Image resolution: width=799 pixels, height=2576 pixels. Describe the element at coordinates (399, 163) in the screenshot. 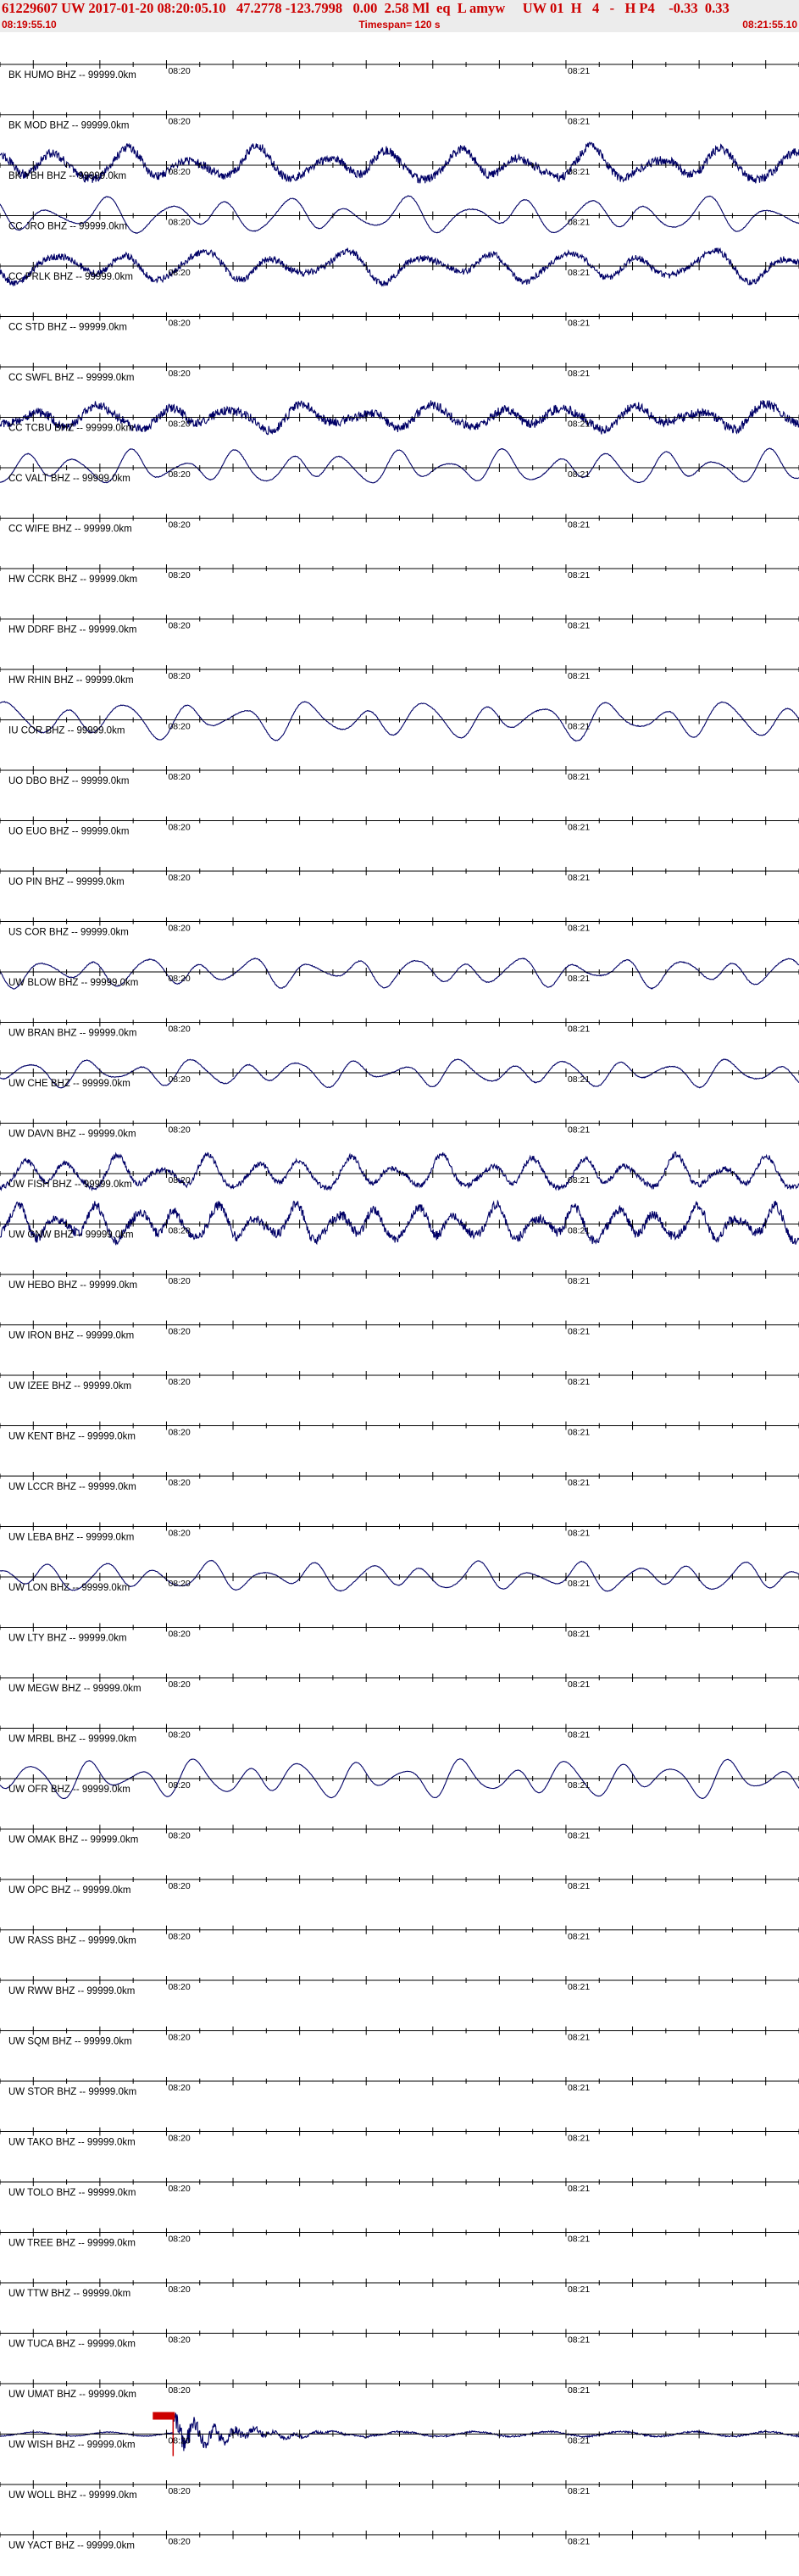

I see `channel-row: BK YBH BHZ -- 99999.0km 08:20 08:21` at that location.